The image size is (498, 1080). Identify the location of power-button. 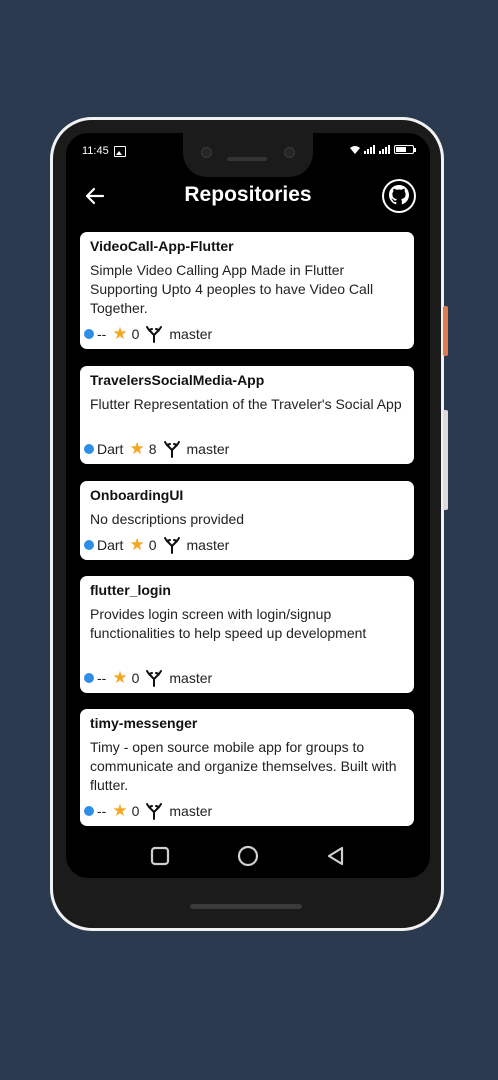
(445, 460).